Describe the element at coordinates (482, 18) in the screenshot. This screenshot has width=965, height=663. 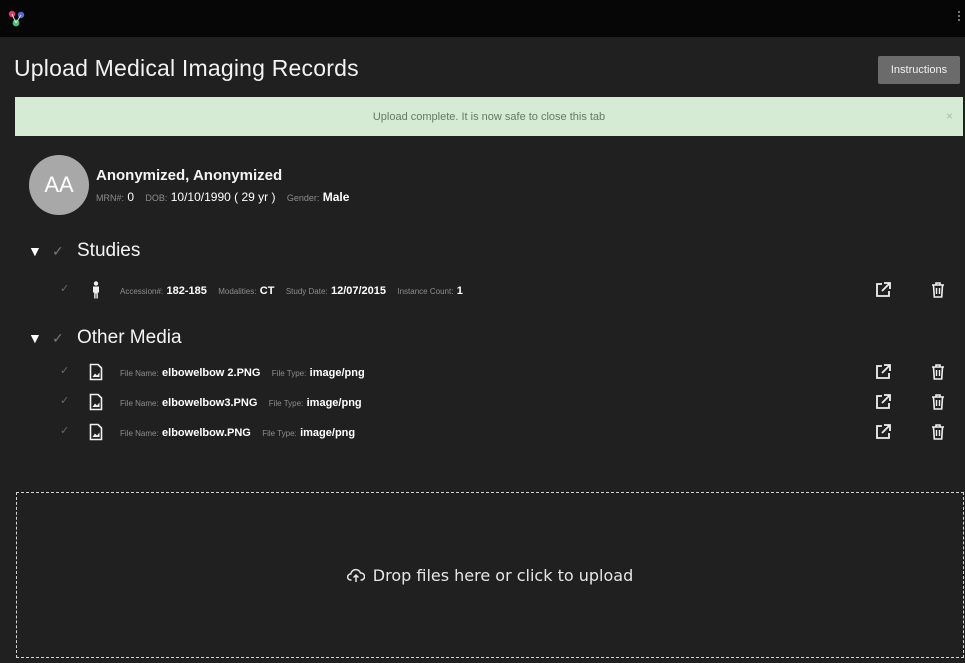
I see `top-bar` at that location.